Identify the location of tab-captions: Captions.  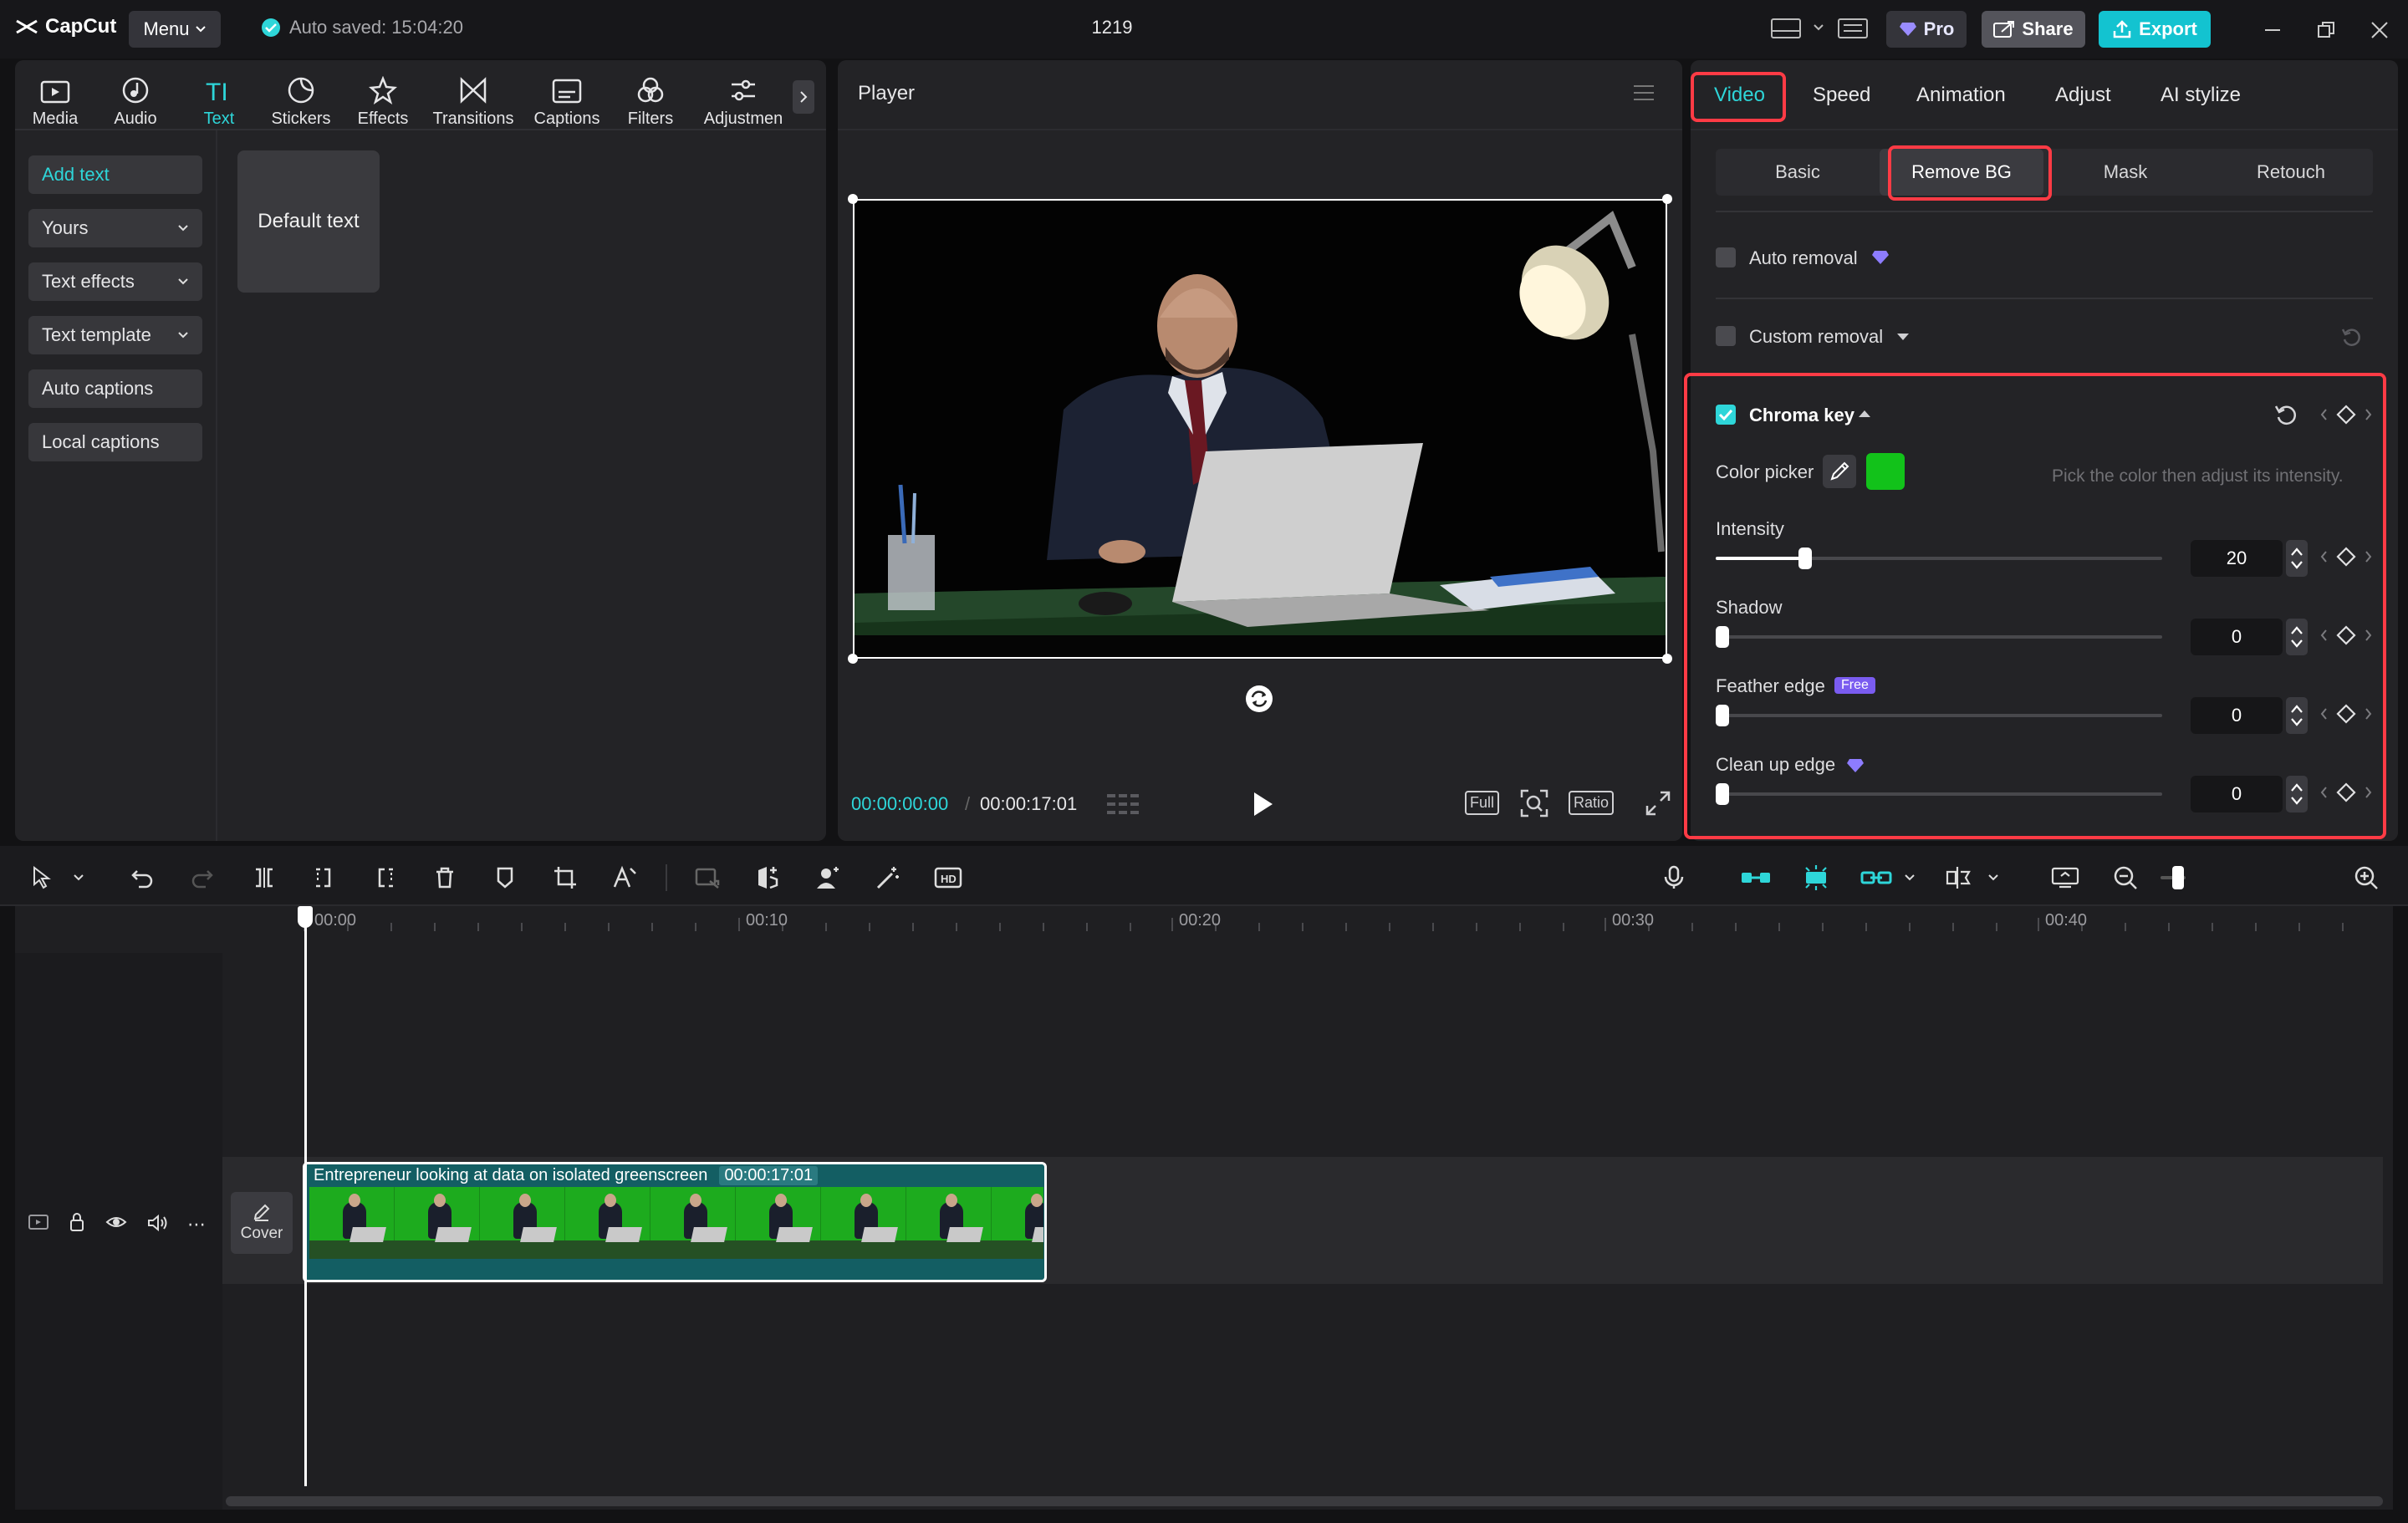
(567, 98).